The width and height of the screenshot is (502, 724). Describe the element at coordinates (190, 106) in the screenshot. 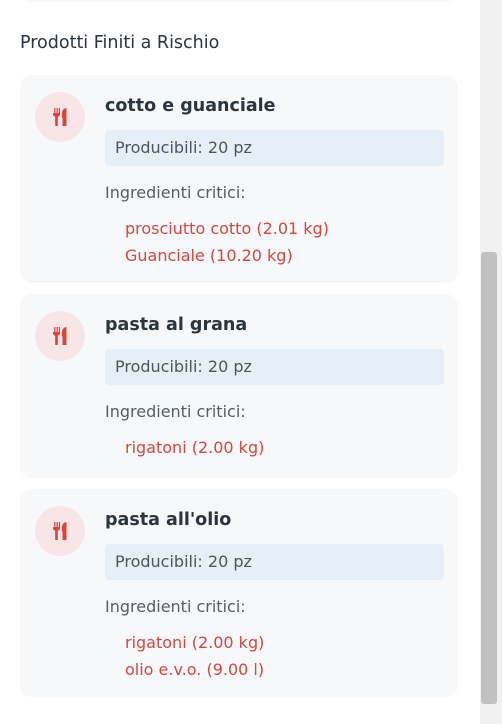

I see `product-name: cotto e guanciale` at that location.